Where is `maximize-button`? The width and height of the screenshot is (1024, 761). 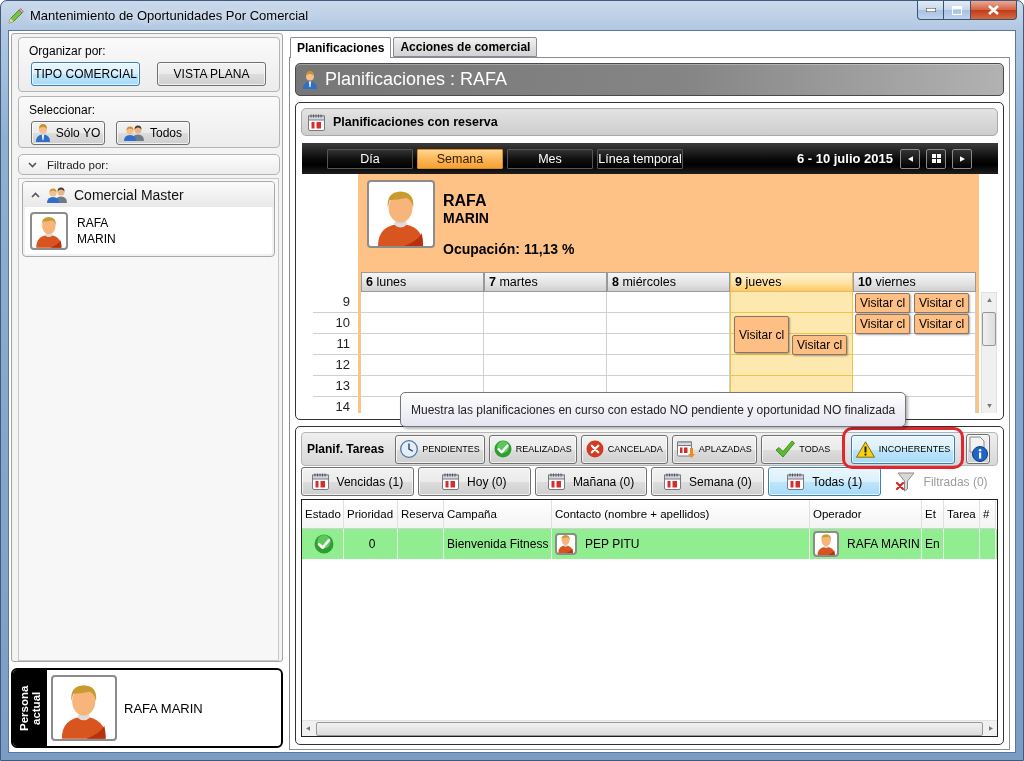
maximize-button is located at coordinates (957, 10).